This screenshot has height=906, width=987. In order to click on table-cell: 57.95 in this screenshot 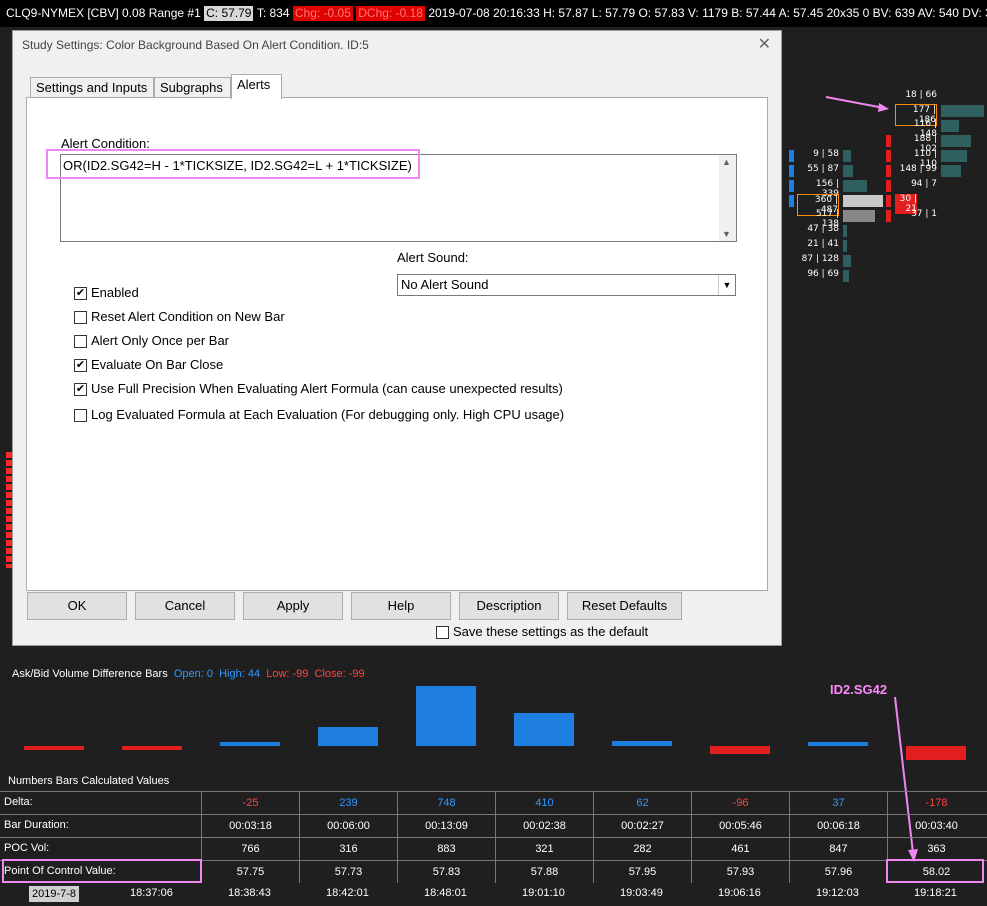, I will do `click(642, 872)`.